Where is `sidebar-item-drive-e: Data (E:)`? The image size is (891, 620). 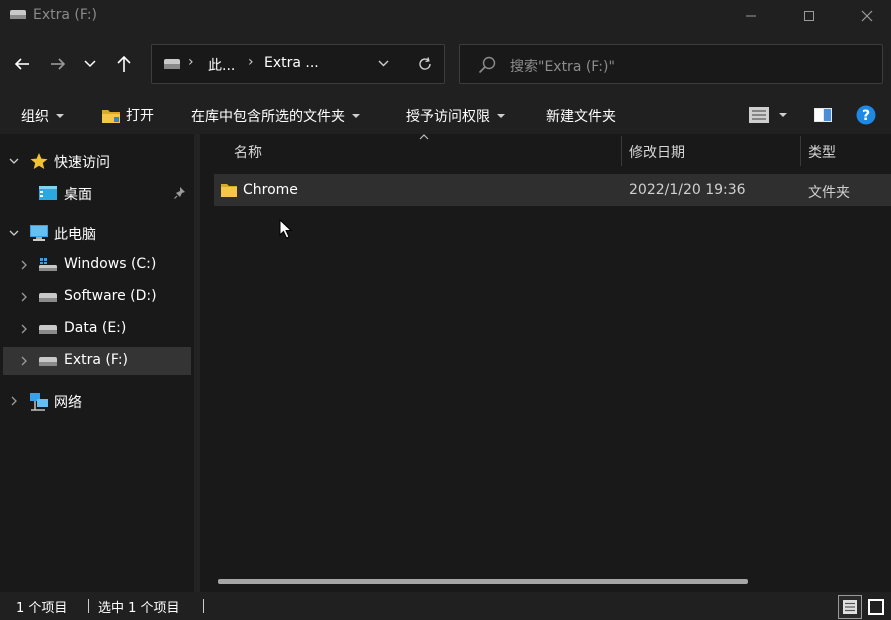
sidebar-item-drive-e: Data (E:) is located at coordinates (97, 329).